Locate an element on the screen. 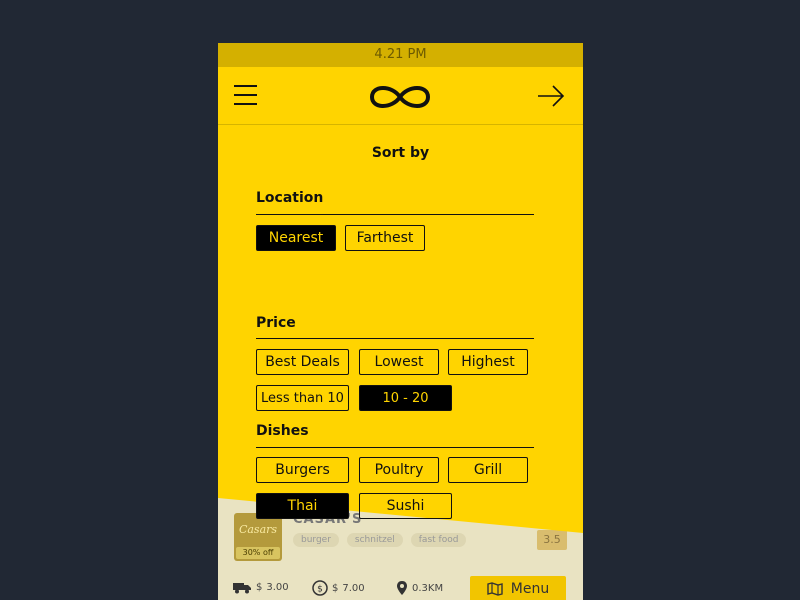  restaurant-info-row: $3.00 $ $7.00 0.3KM Menu is located at coordinates (400, 588).